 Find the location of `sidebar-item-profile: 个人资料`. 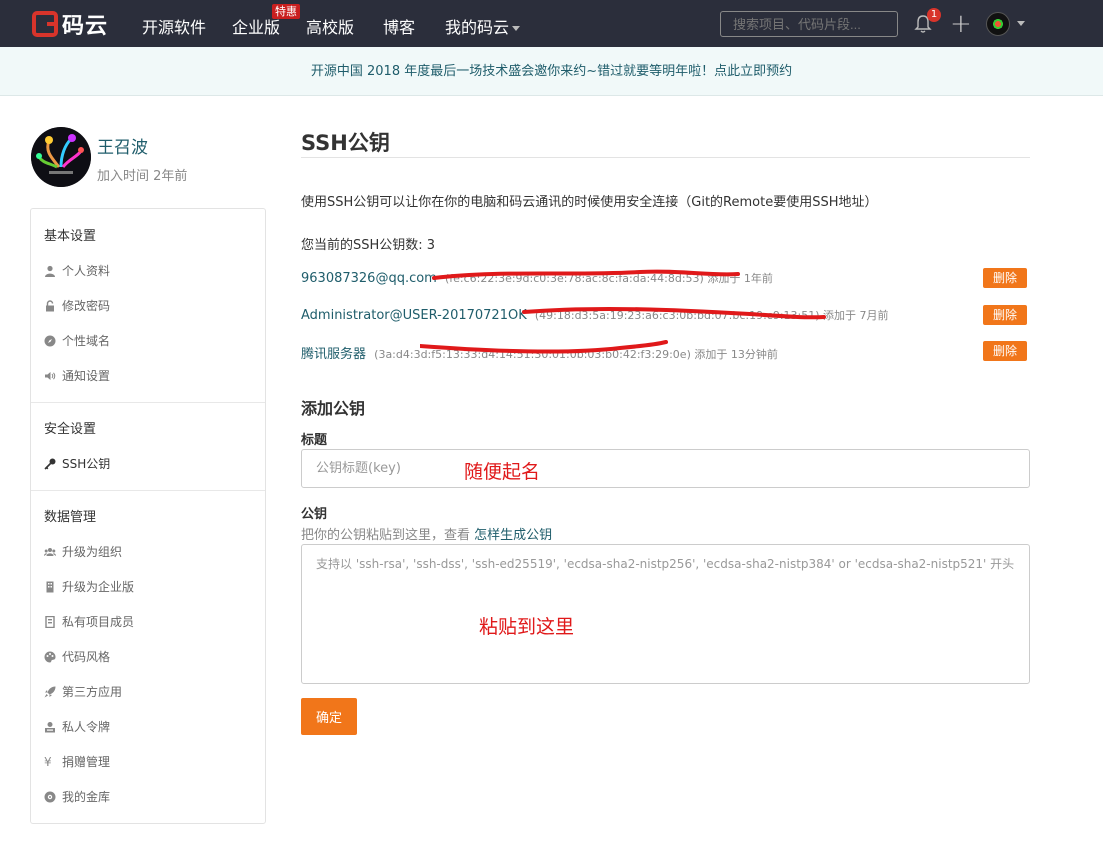

sidebar-item-profile: 个人资料 is located at coordinates (77, 270).